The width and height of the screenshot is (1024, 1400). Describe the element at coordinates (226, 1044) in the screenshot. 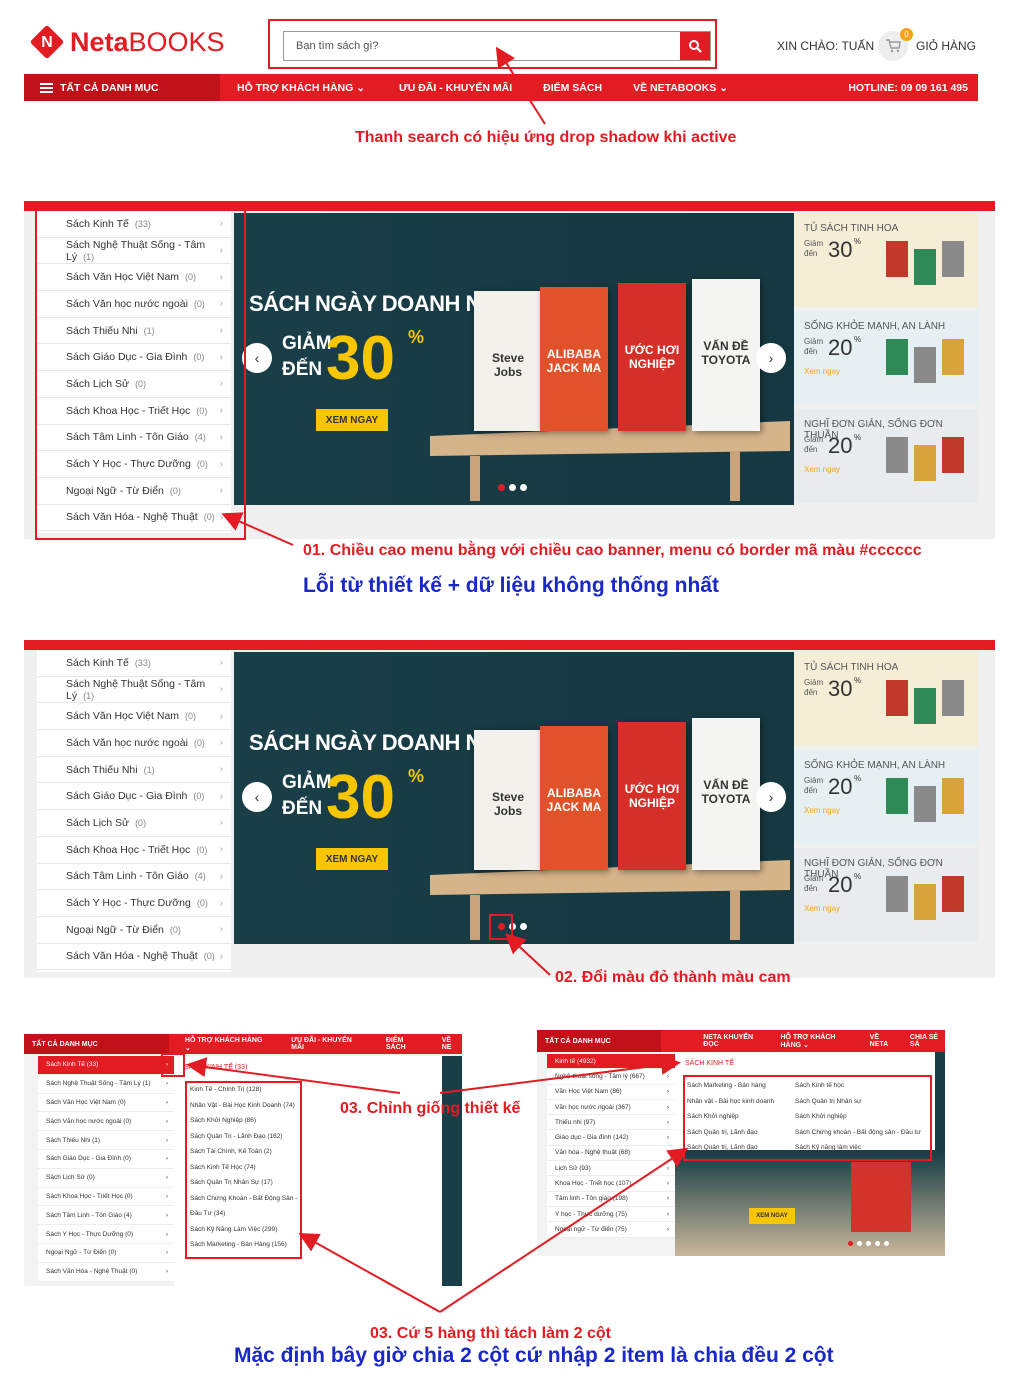

I see `mini-left-nav-support: HỖ TRỢ KHÁCH HÀNG ⌄` at that location.